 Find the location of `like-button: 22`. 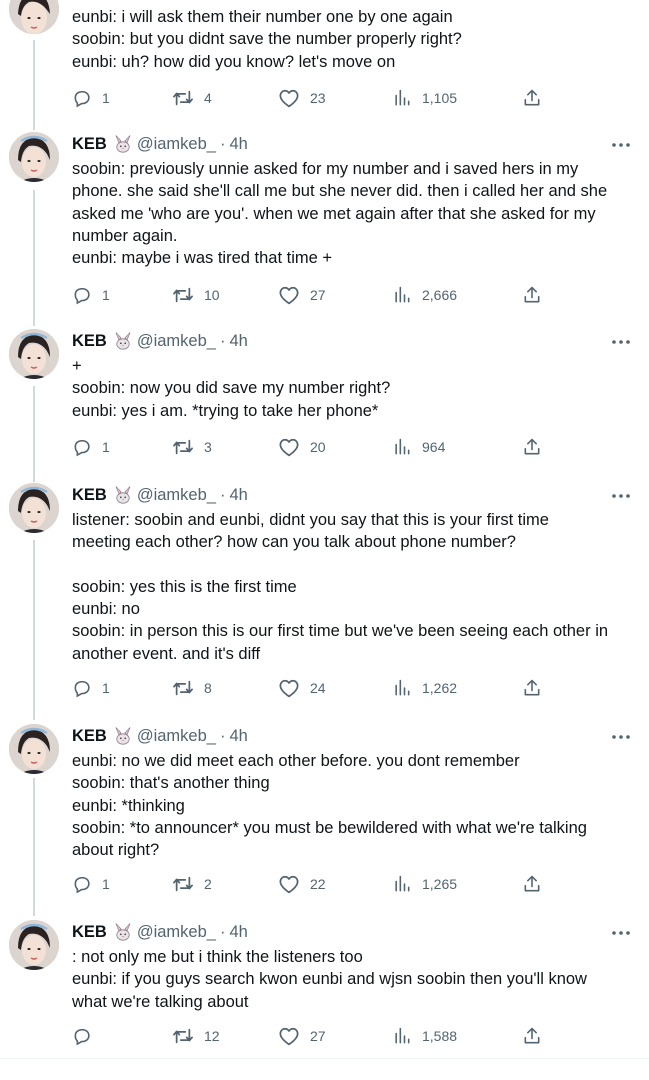

like-button: 22 is located at coordinates (302, 884).